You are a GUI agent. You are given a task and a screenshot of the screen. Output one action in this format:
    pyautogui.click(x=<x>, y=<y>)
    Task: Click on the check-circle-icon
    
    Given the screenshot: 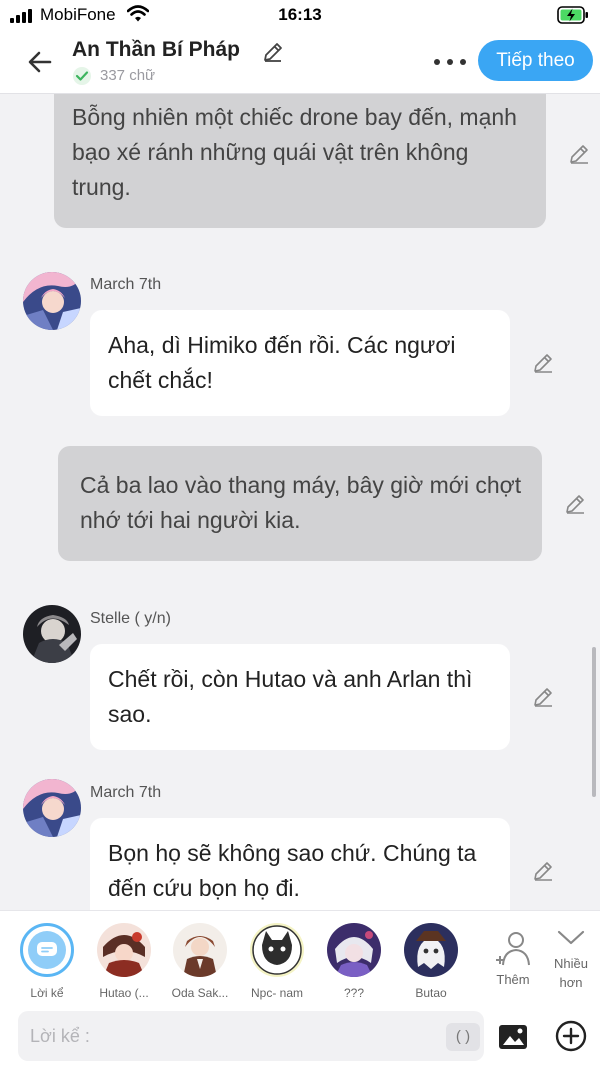 What is the action you would take?
    pyautogui.click(x=82, y=76)
    